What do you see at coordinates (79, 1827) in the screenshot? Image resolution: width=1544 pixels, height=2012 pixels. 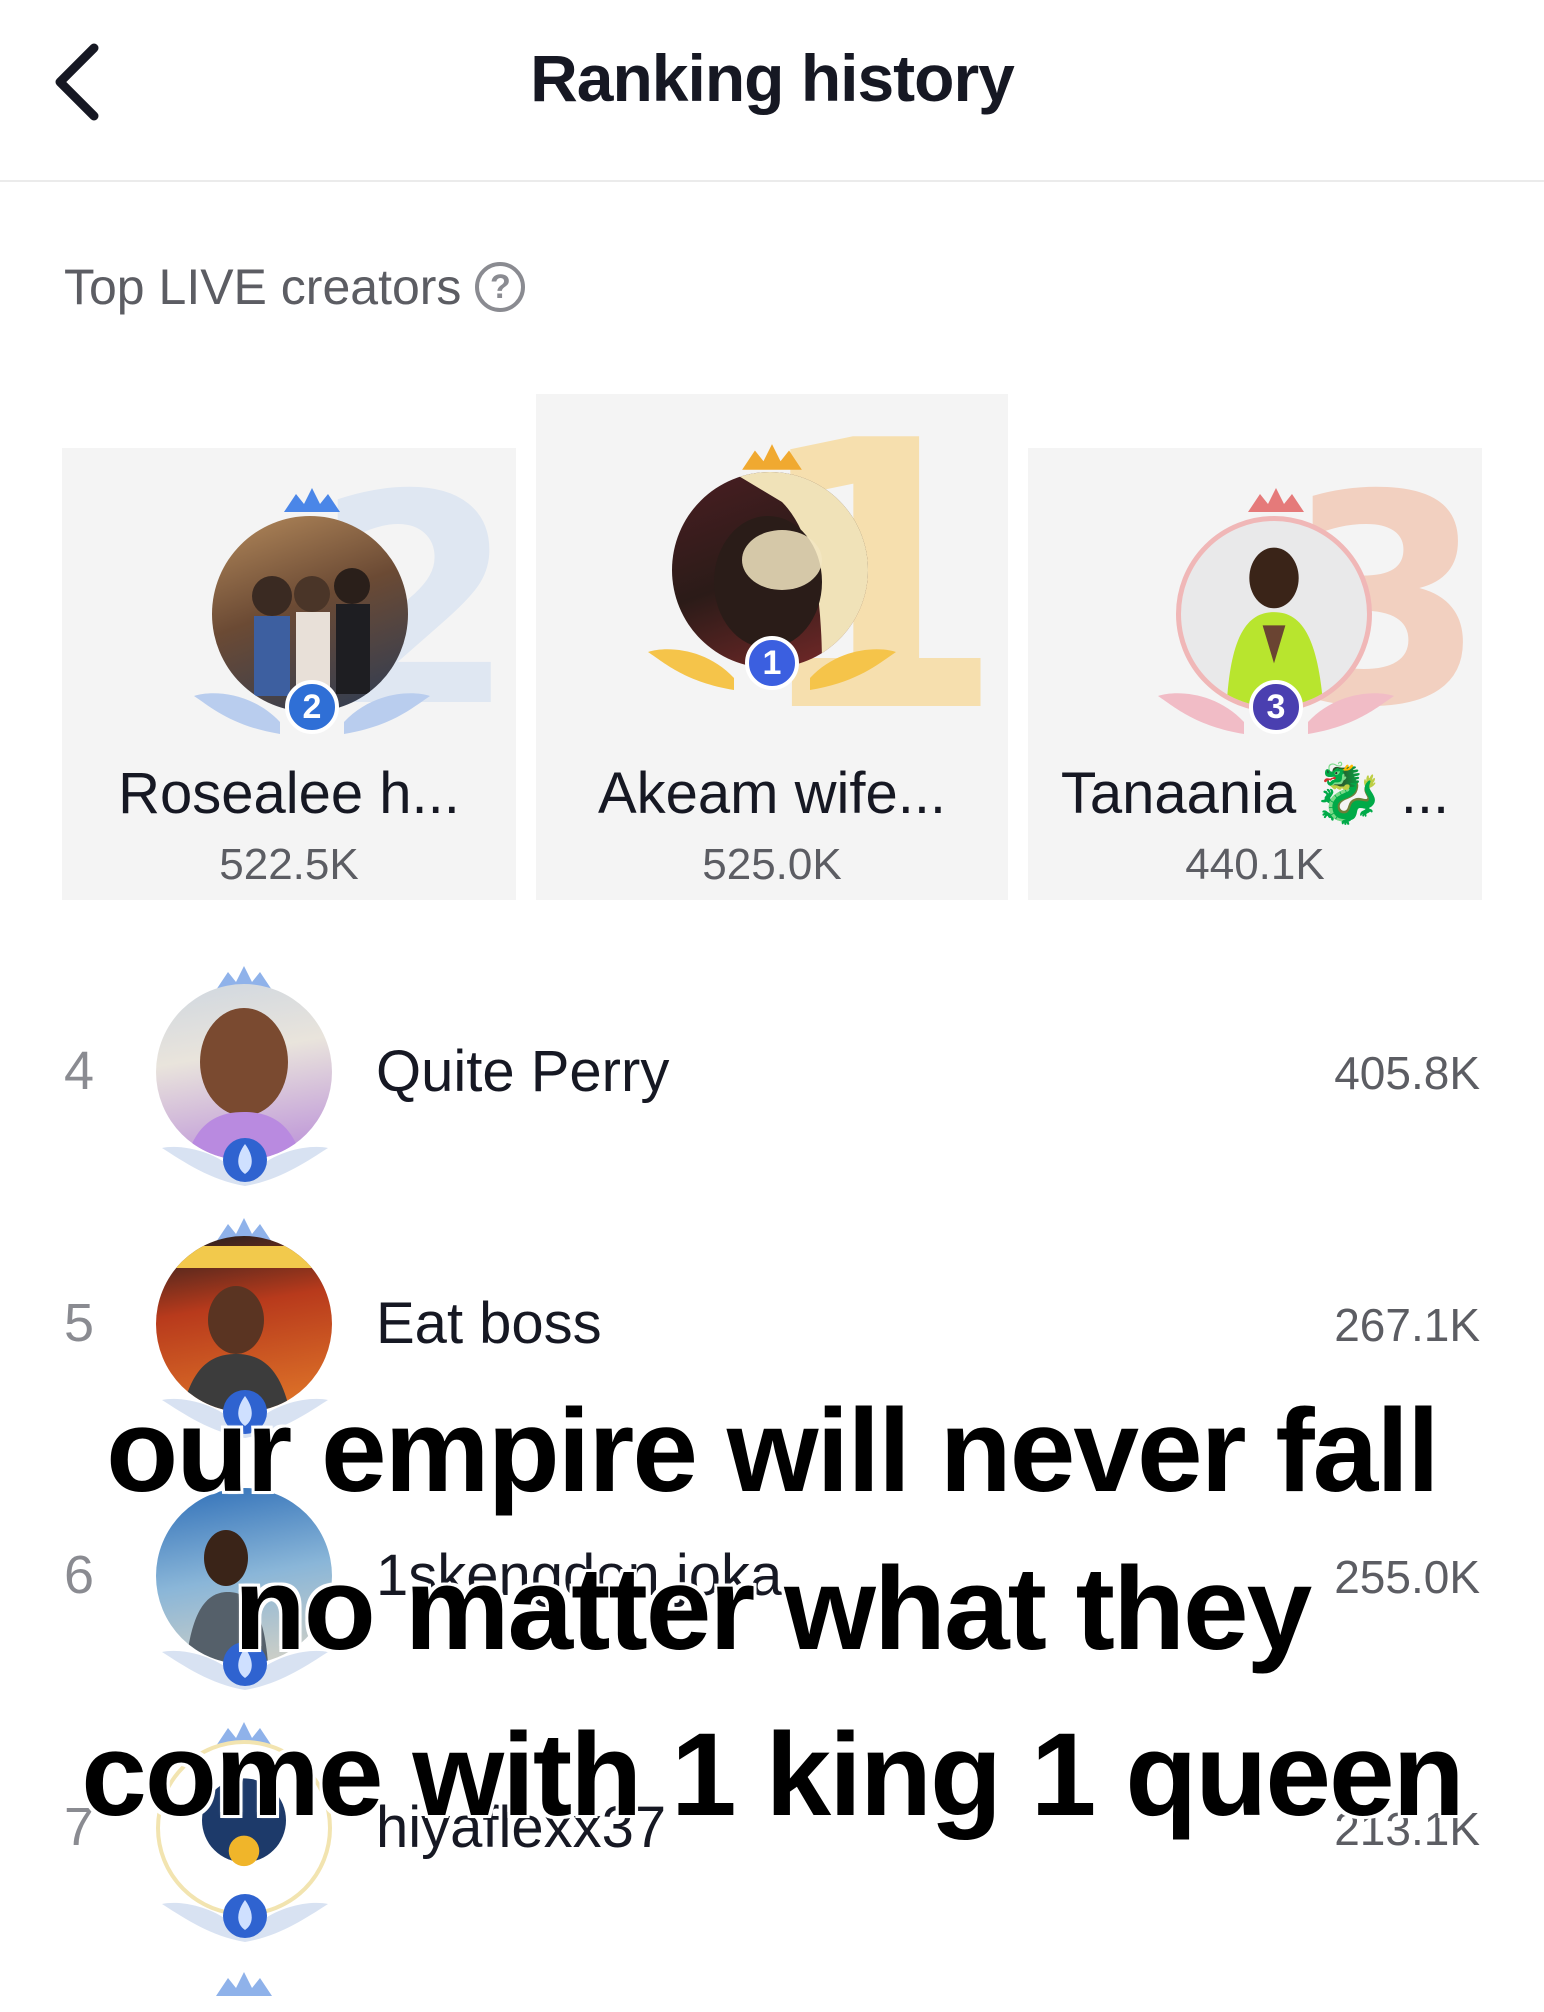 I see `row-rank: 7` at bounding box center [79, 1827].